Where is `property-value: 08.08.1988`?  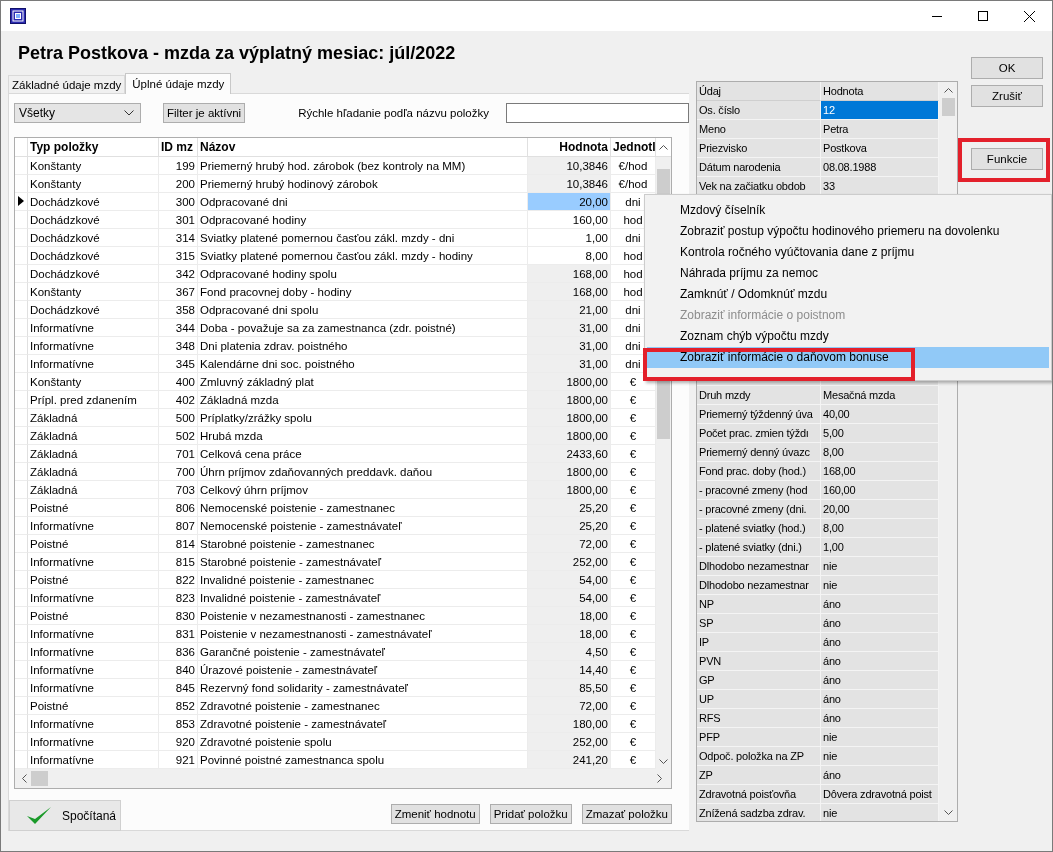
property-value: 08.08.1988 is located at coordinates (880, 167).